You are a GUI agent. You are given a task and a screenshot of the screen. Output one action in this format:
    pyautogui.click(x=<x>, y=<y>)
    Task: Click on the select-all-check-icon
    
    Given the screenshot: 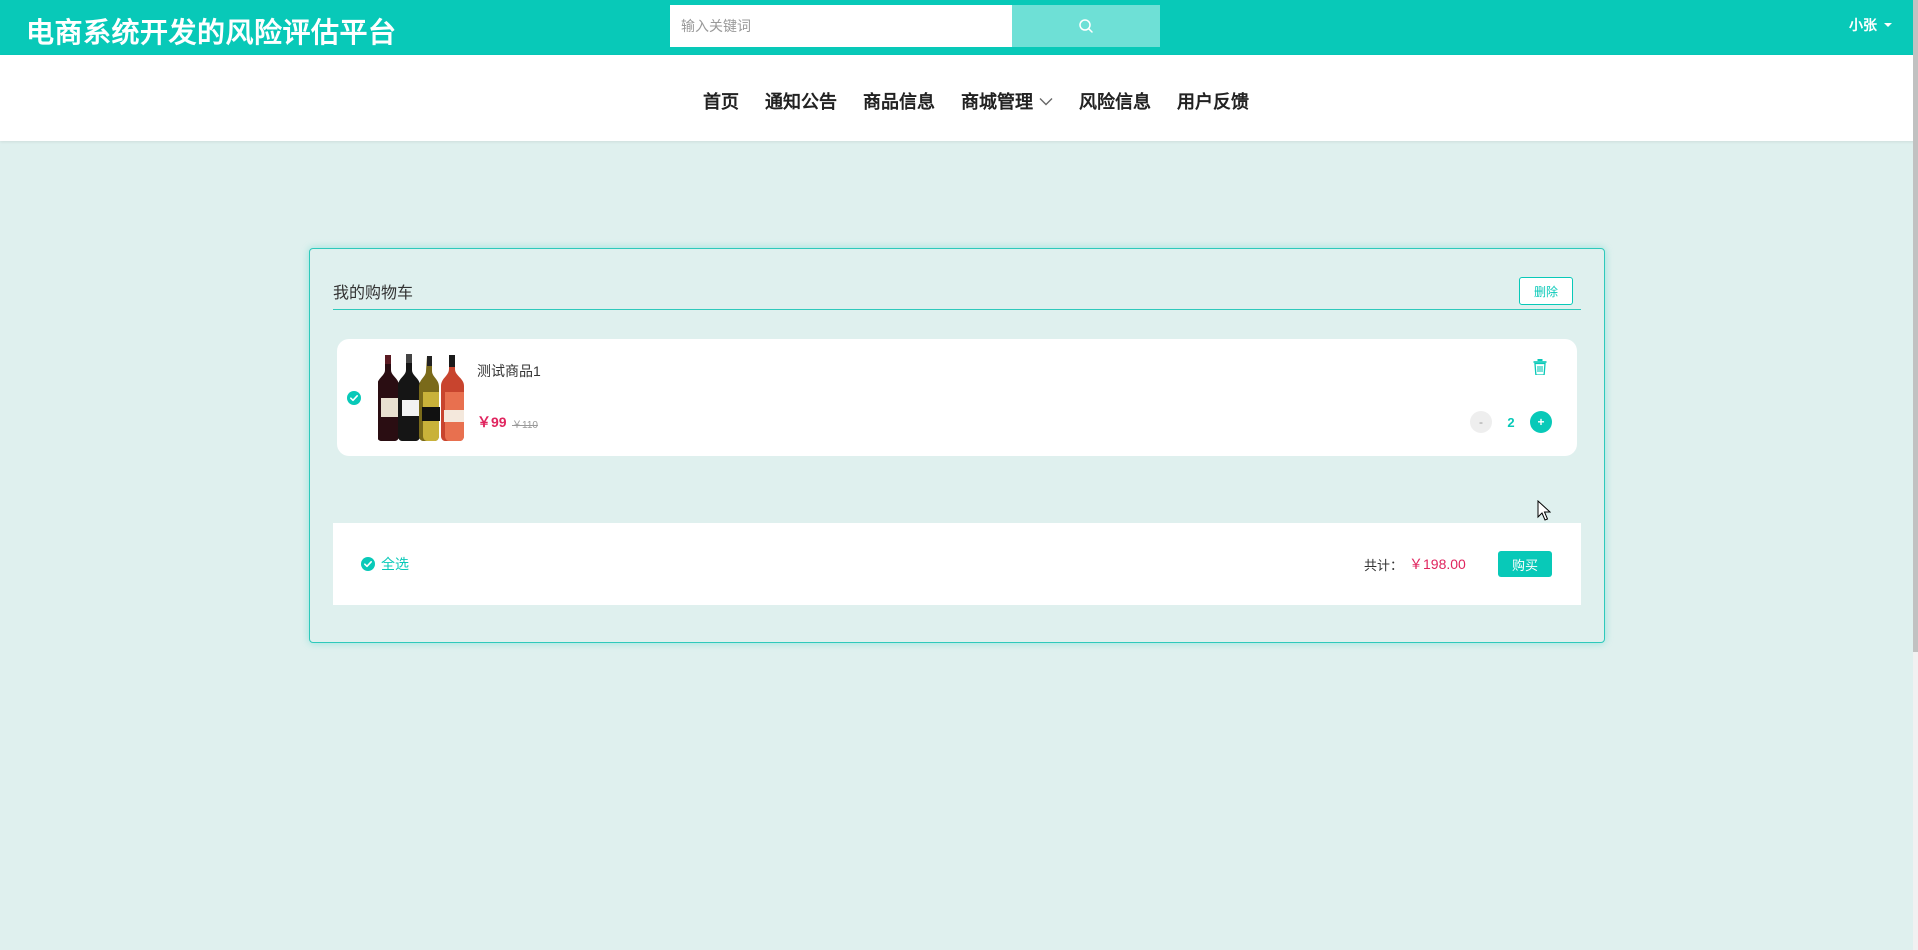 What is the action you would take?
    pyautogui.click(x=368, y=564)
    